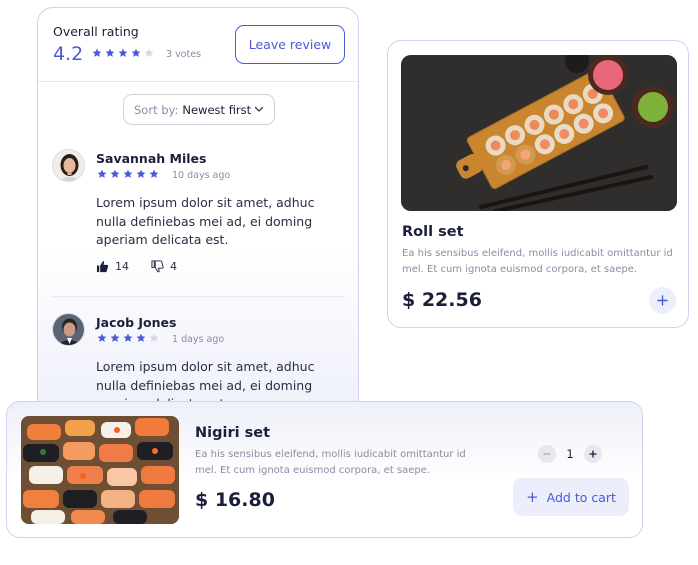 The height and width of the screenshot is (565, 698). What do you see at coordinates (173, 266) in the screenshot?
I see `dislikes-count: 4` at bounding box center [173, 266].